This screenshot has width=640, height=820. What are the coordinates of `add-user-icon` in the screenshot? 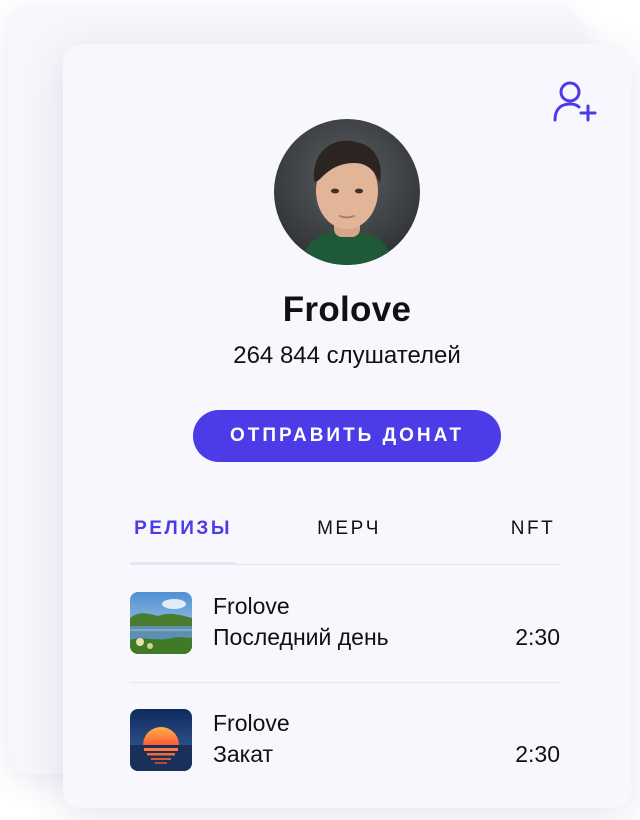 It's located at (574, 101).